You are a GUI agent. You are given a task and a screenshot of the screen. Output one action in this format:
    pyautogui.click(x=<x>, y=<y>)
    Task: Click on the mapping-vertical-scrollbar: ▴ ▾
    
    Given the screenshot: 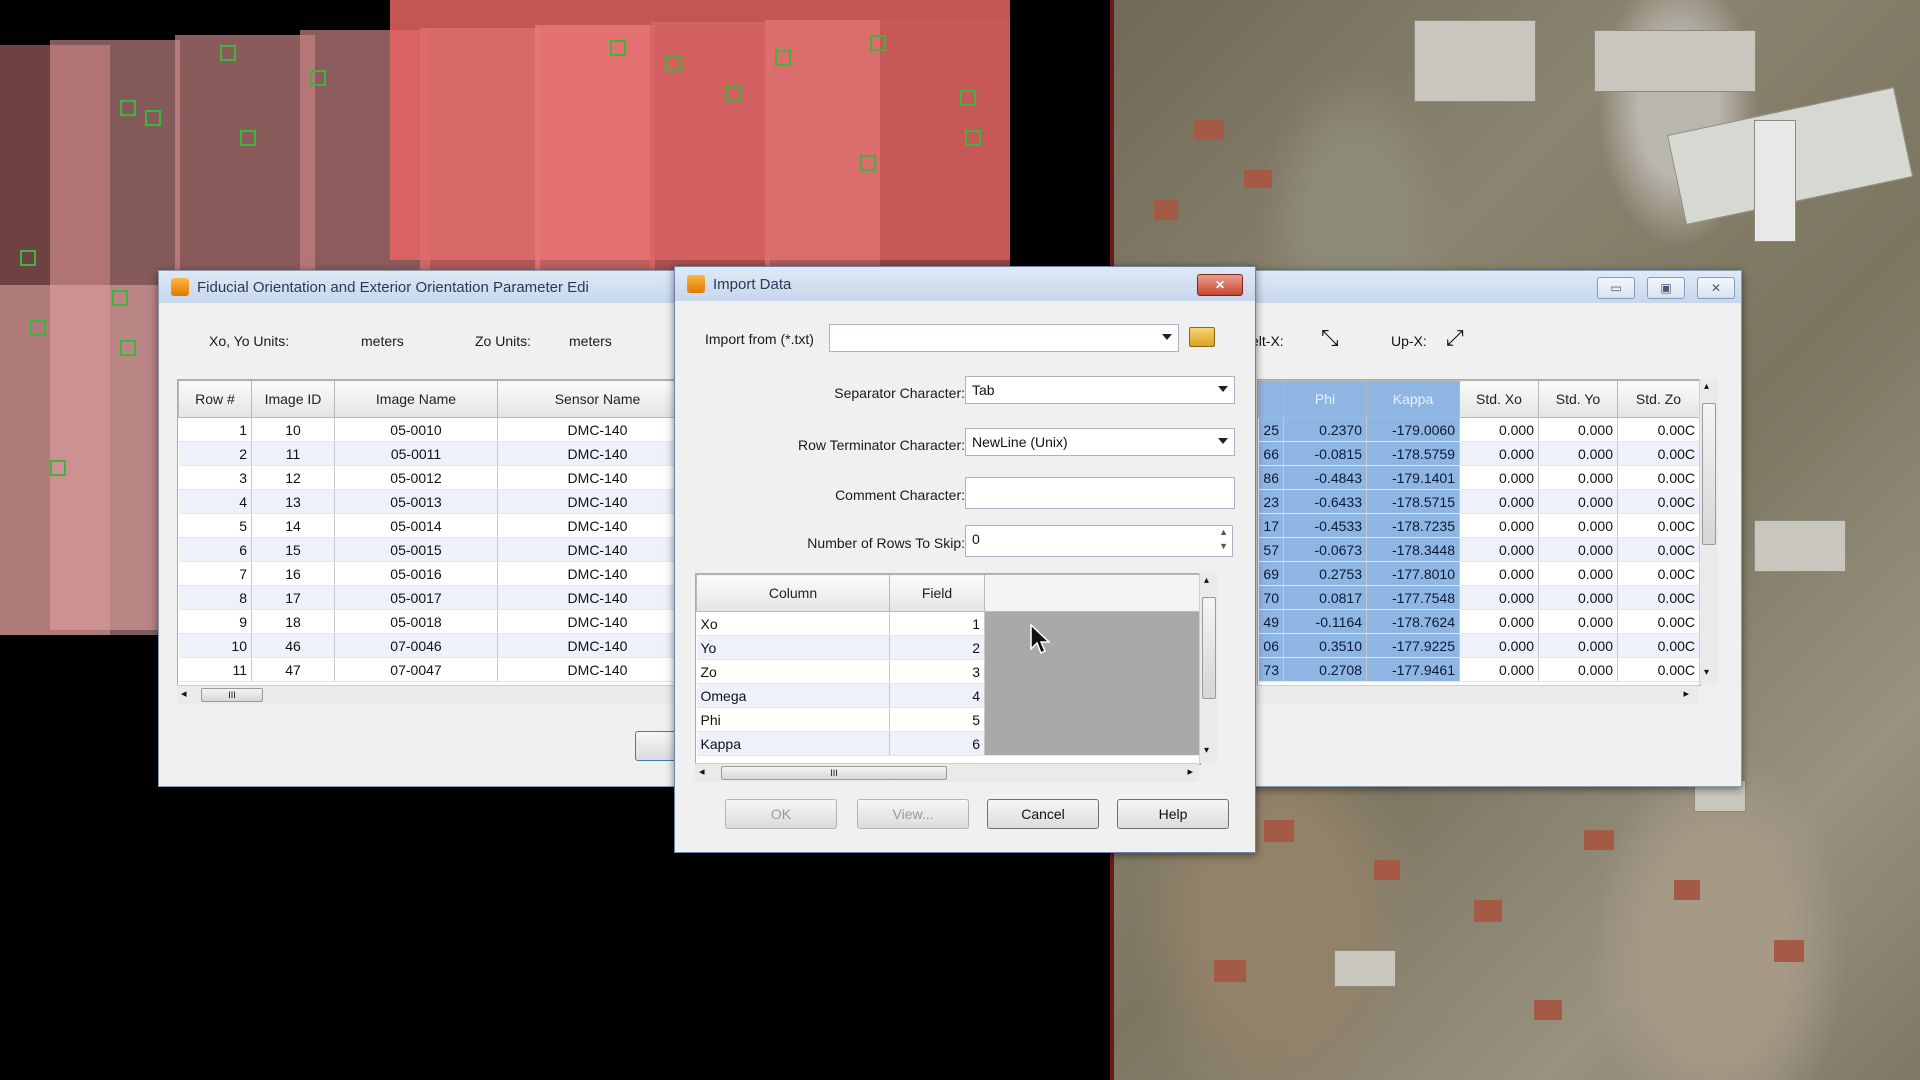 What is the action you would take?
    pyautogui.click(x=1208, y=668)
    